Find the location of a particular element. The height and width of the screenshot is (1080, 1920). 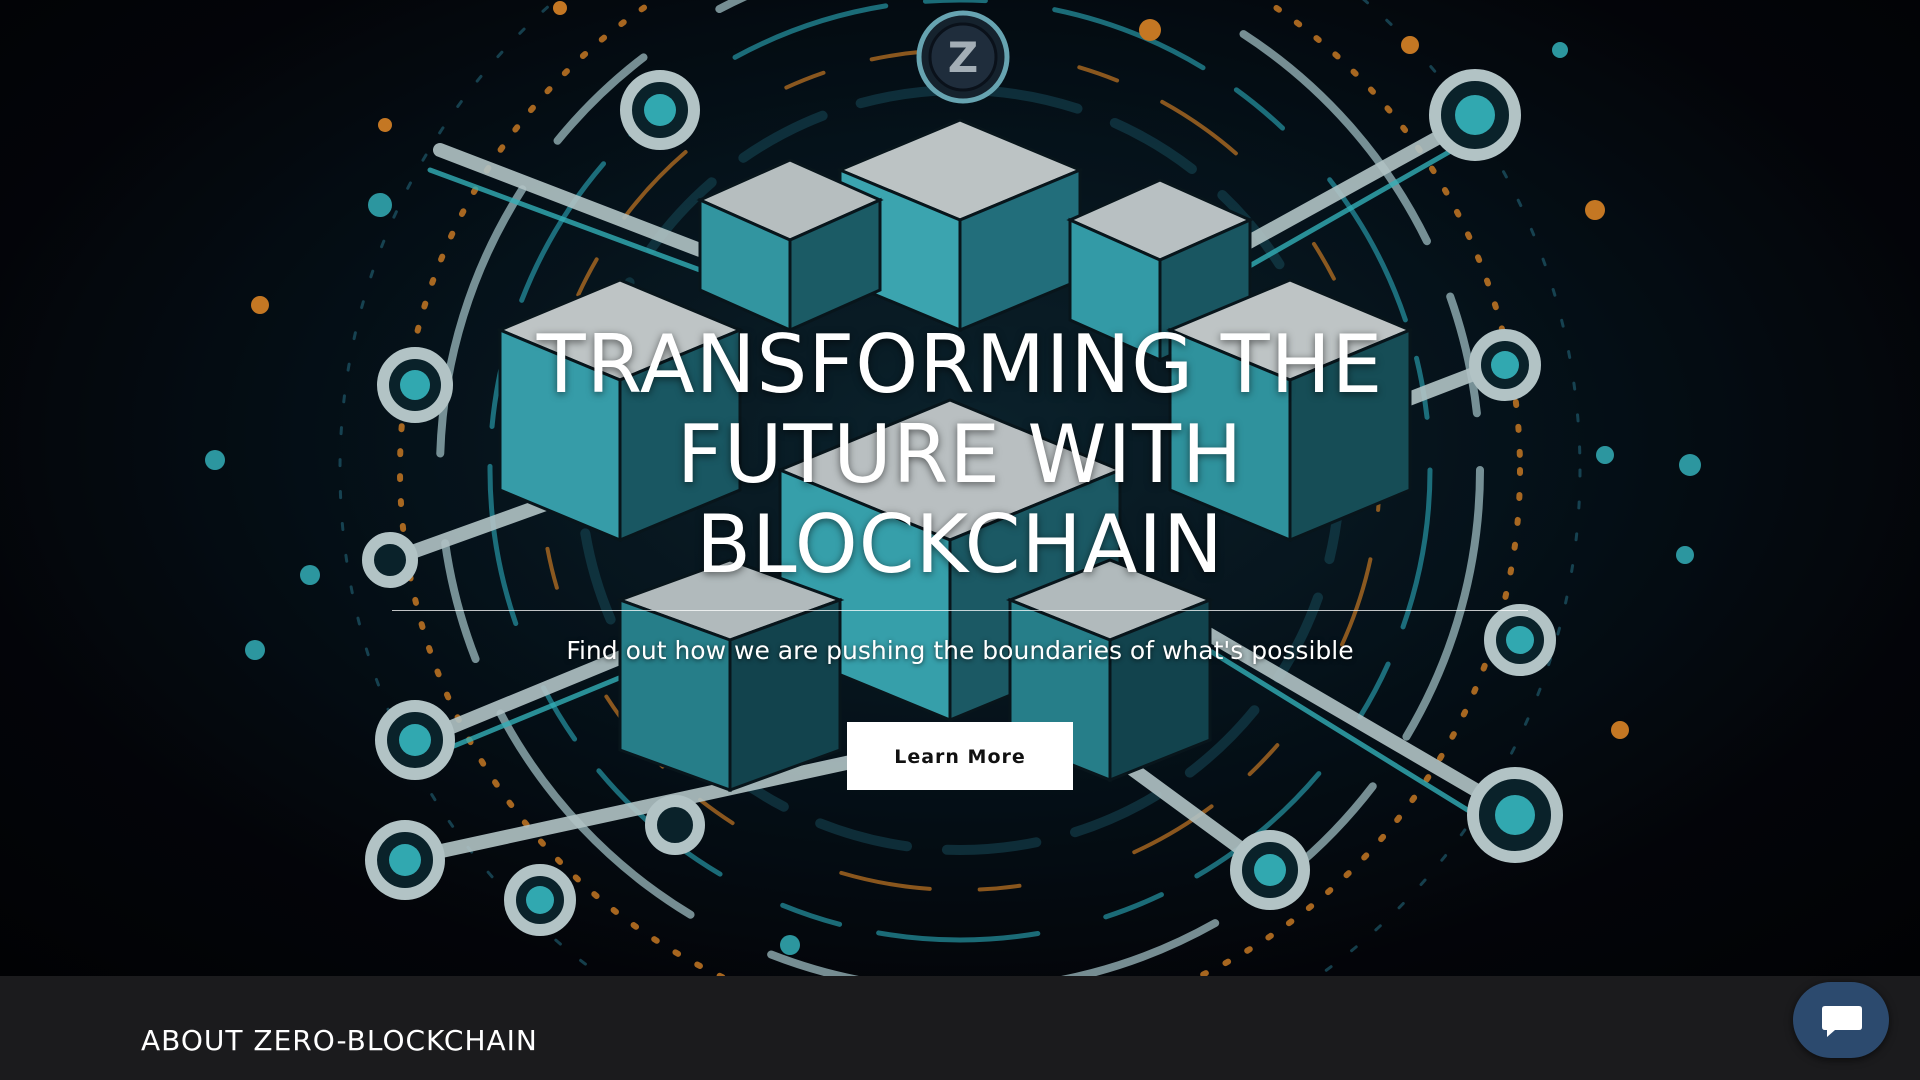

chat-bubble-icon is located at coordinates (1842, 1021).